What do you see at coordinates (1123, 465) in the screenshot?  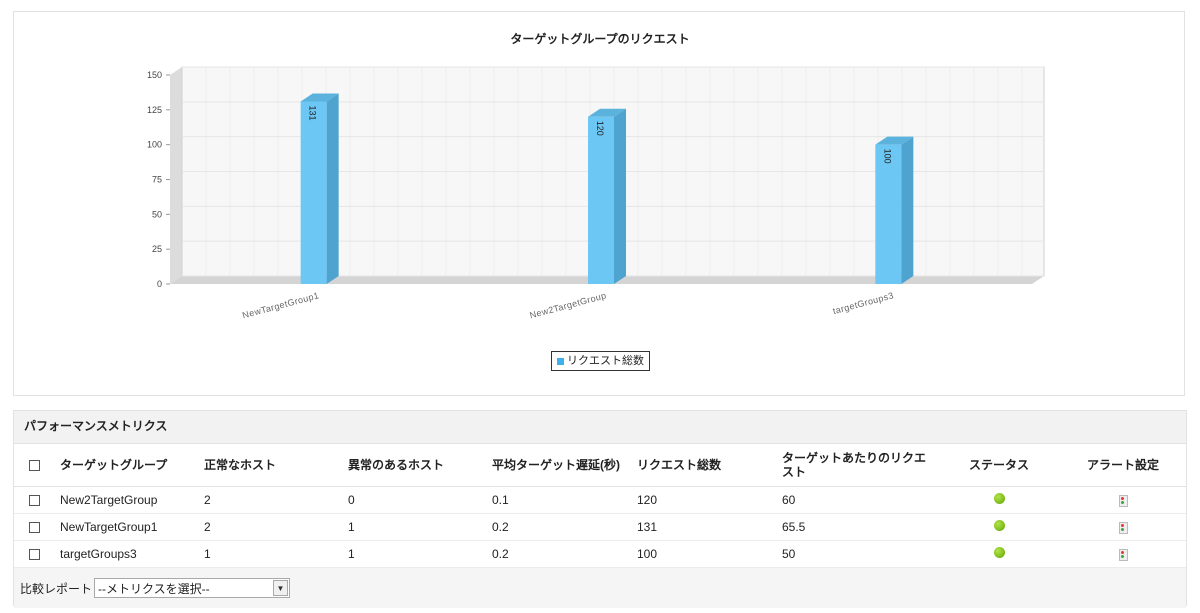 I see `col-alert-settings: アラート設定` at bounding box center [1123, 465].